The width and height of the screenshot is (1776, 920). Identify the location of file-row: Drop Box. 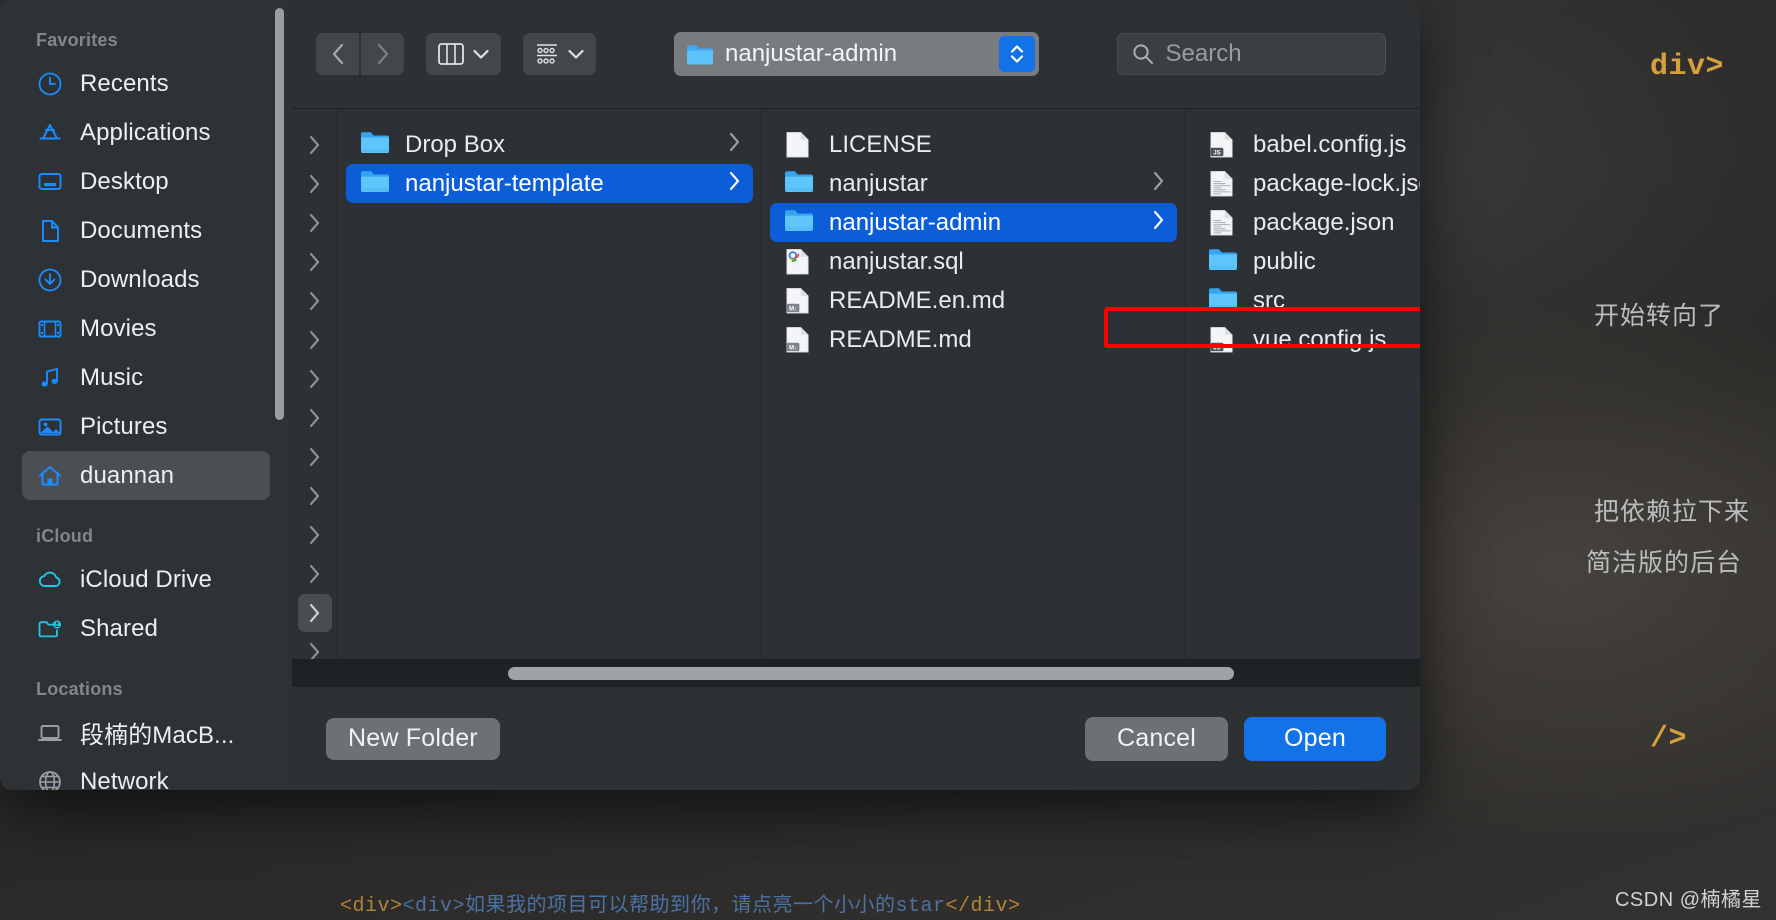
(549, 144).